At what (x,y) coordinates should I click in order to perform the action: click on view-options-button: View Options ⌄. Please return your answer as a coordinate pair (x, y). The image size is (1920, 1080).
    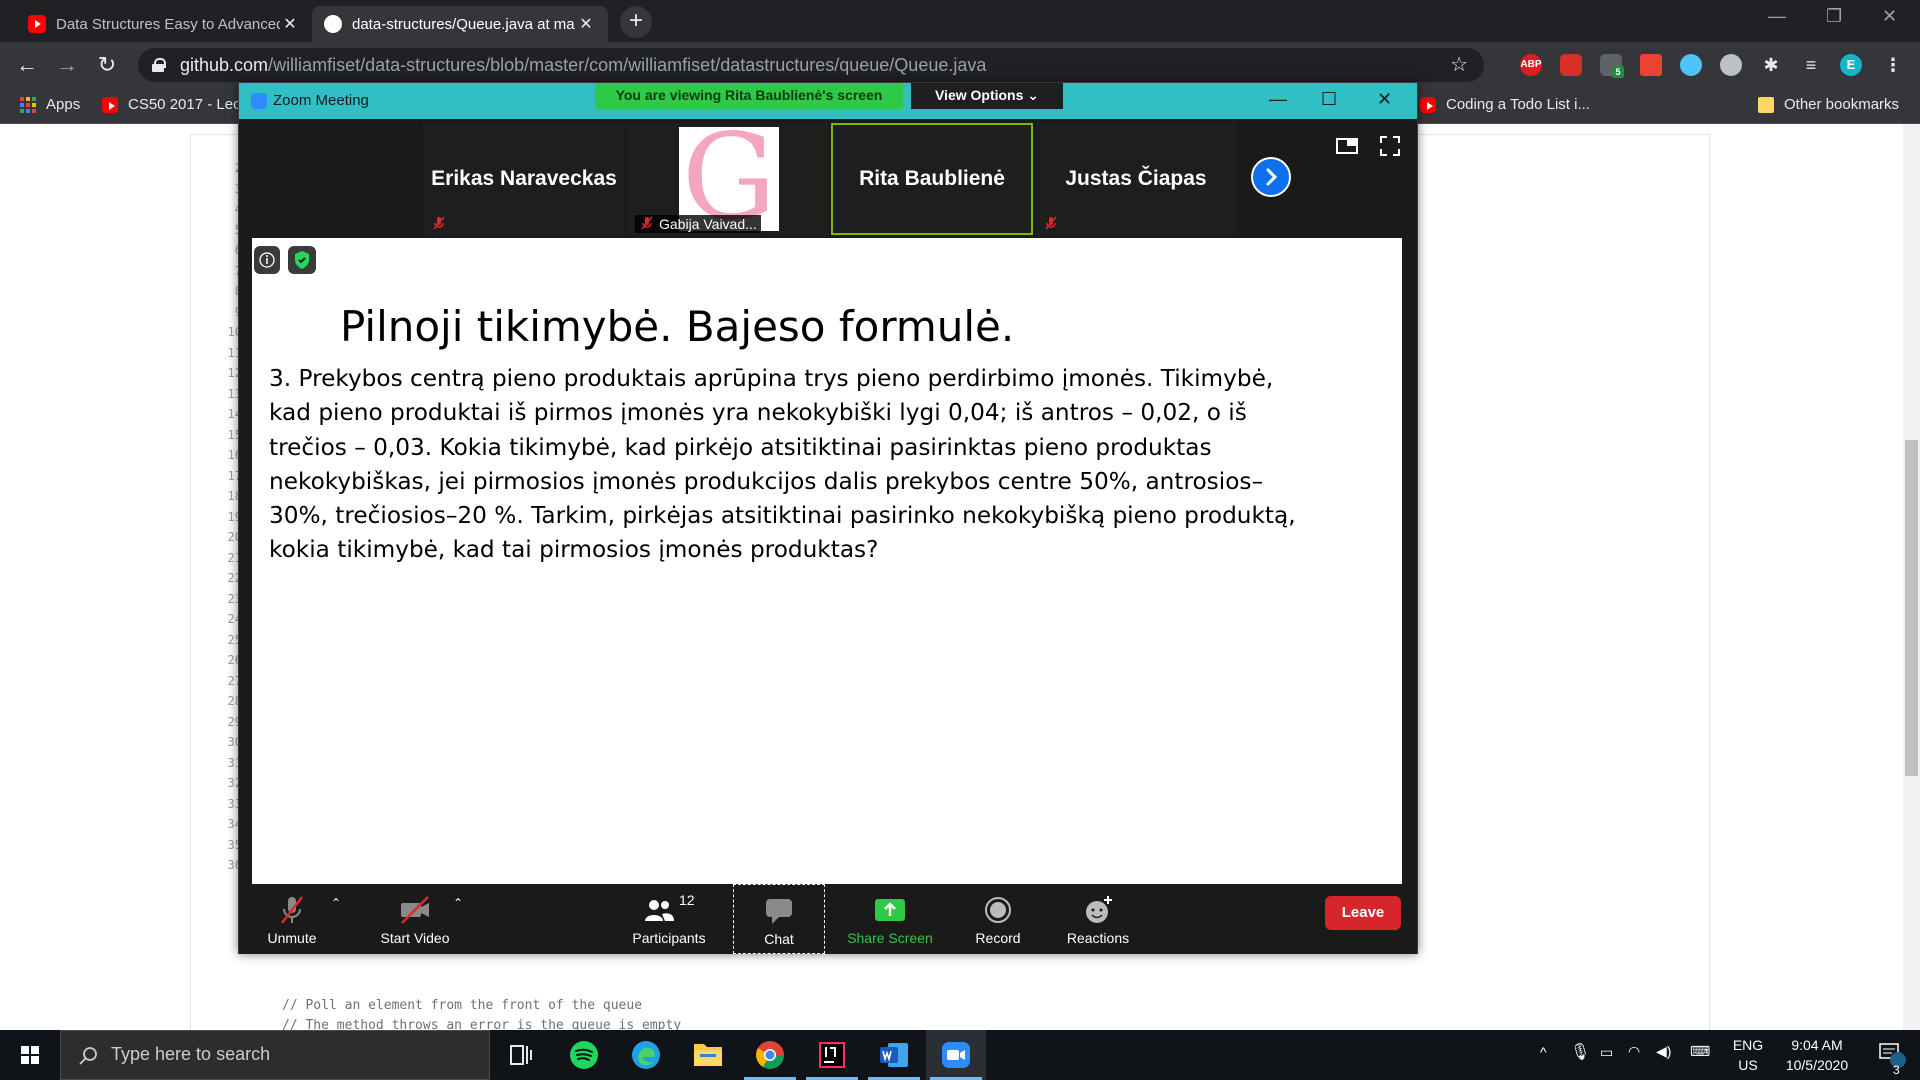
    Looking at the image, I should click on (987, 96).